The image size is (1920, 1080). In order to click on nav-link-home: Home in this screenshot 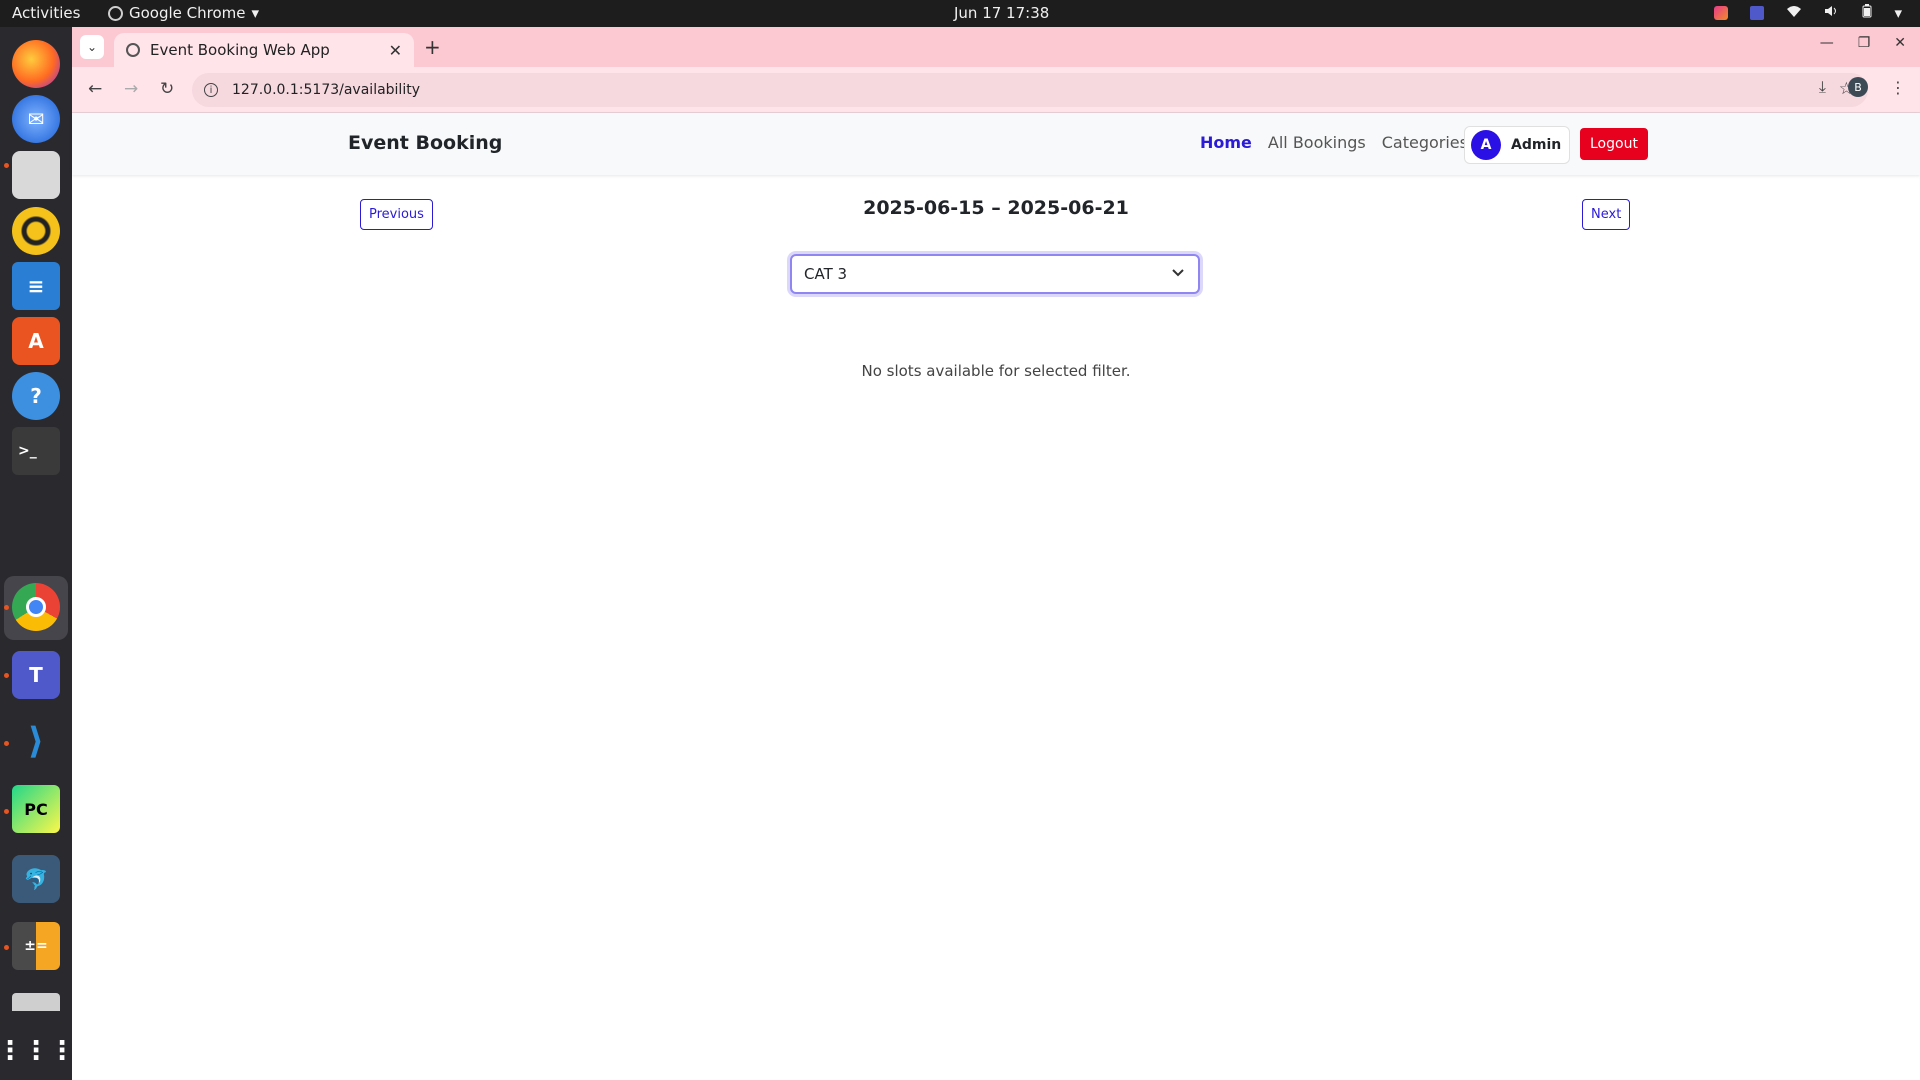, I will do `click(1226, 142)`.